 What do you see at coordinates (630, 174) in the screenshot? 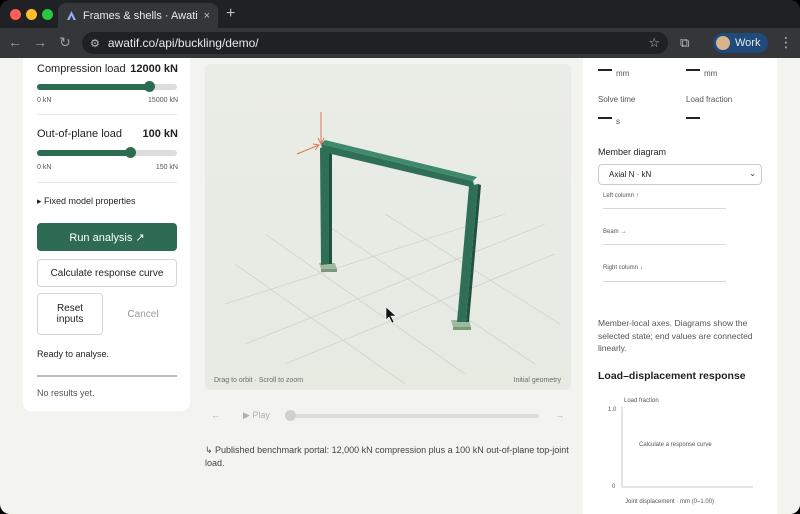
I see `member-diagram-selected: Axial N · kN` at bounding box center [630, 174].